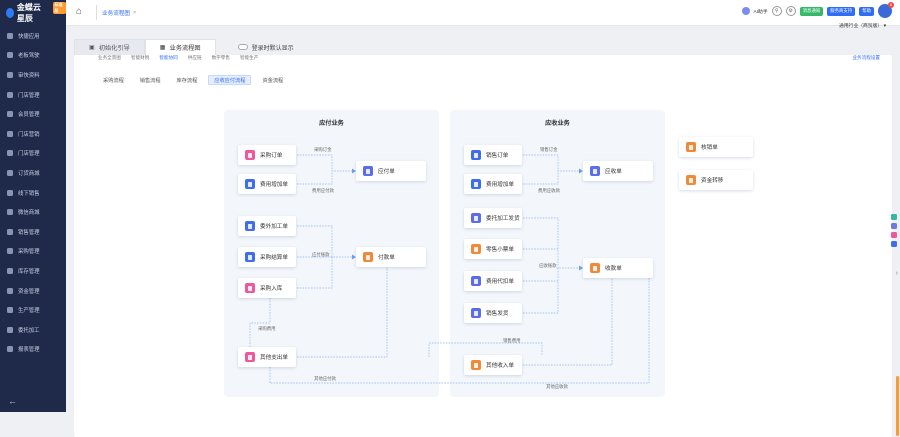 The height and width of the screenshot is (437, 900). Describe the element at coordinates (10, 251) in the screenshot. I see `purchase-icon` at that location.